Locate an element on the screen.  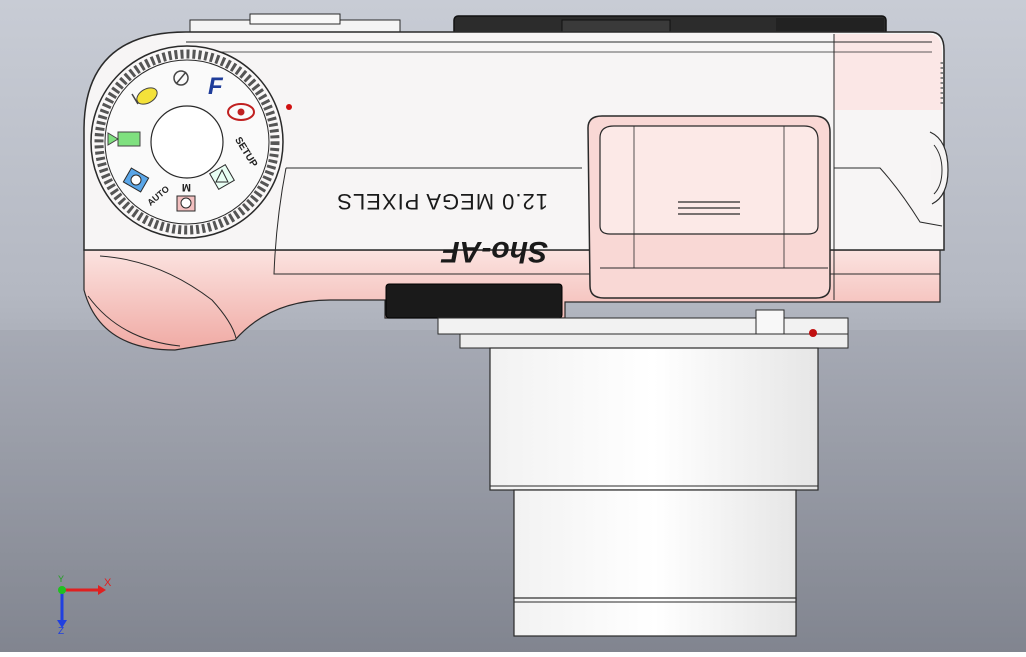
y-axis-arrow is located at coordinates (62, 590).